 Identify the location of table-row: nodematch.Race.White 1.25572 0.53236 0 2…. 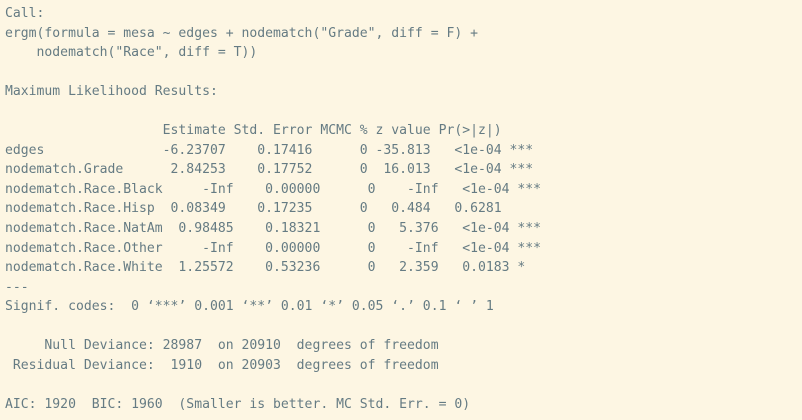
(273, 268).